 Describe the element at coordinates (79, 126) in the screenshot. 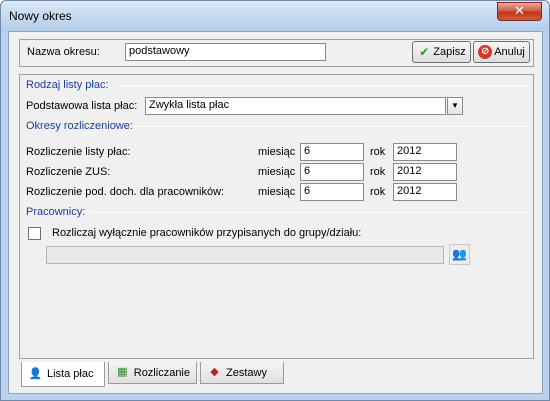

I see `settlement-periods-section-label: Okresy rozliczeniowe:` at that location.